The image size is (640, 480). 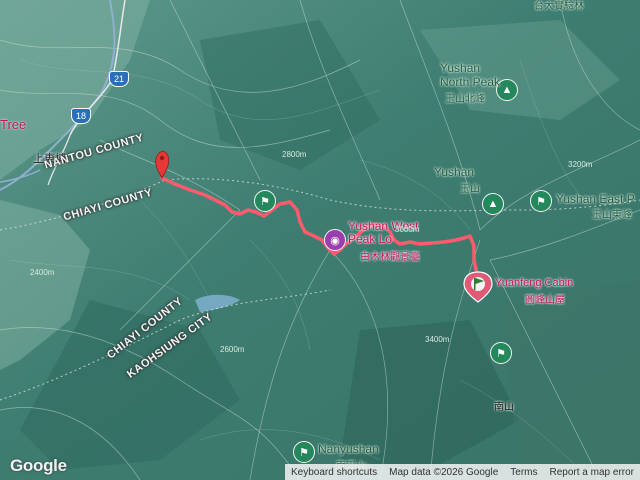 I want to click on keyboard-shortcuts-link: Keyboard shortcuts, so click(x=334, y=472).